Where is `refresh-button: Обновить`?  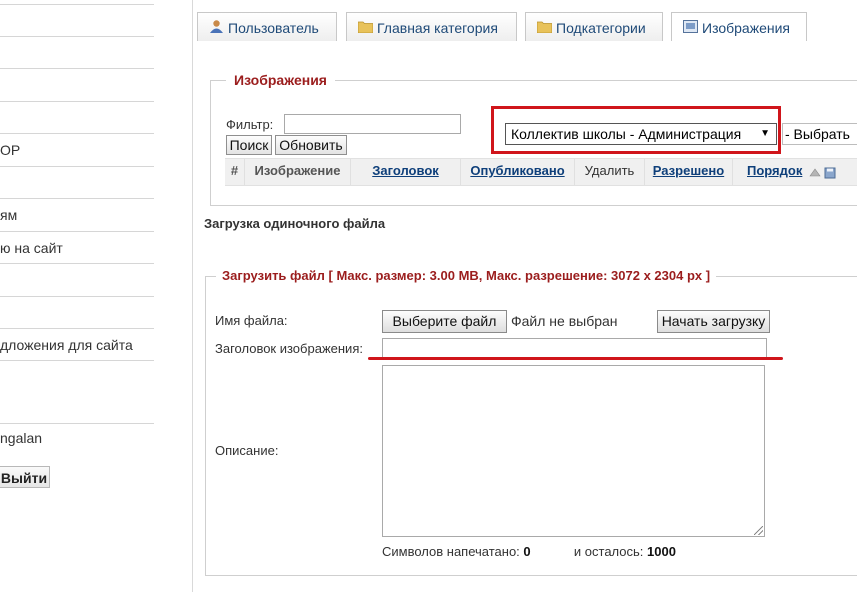 refresh-button: Обновить is located at coordinates (311, 145).